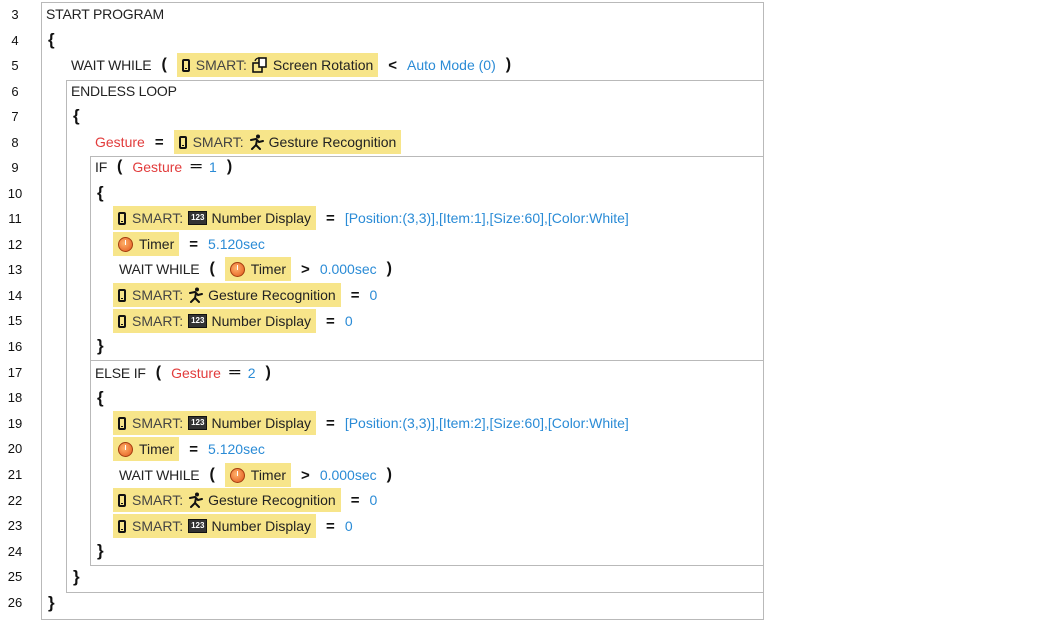  I want to click on gesture-assign-statement: Gesture = SMART: Gesture Recognition, so click(248, 142).